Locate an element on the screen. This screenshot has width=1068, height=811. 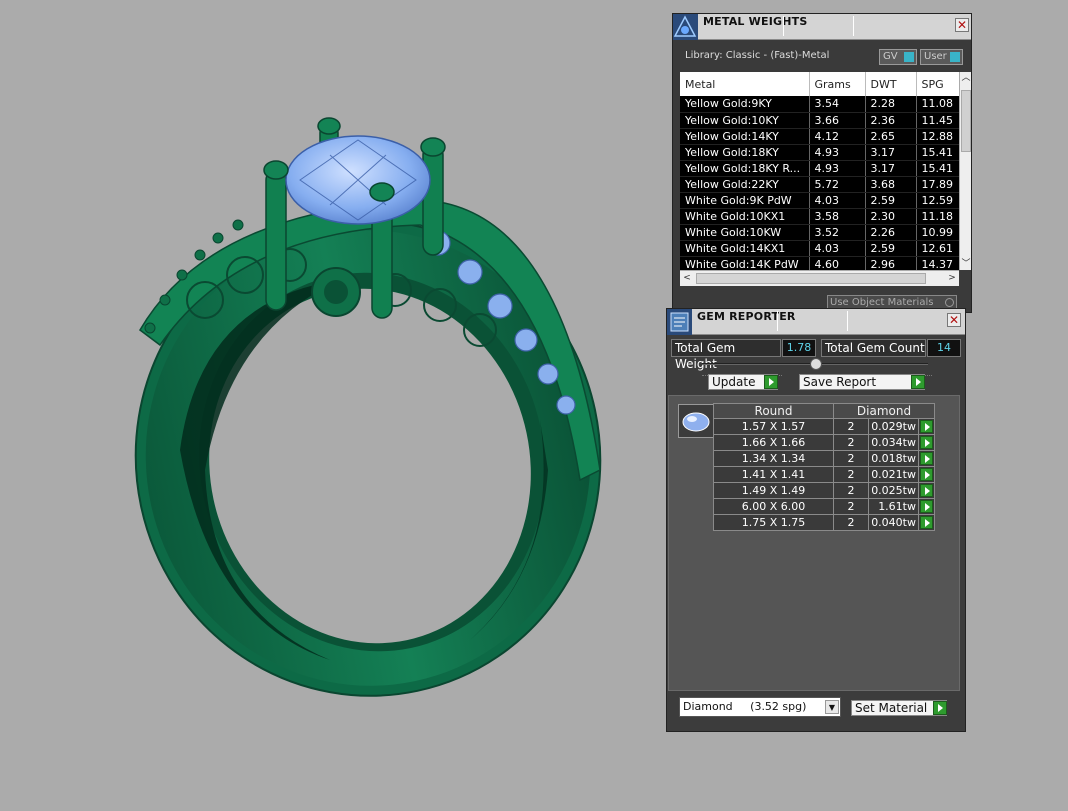
table-row: White Gold:14KX1 4.03 2.59 12.61 is located at coordinates (819, 248).